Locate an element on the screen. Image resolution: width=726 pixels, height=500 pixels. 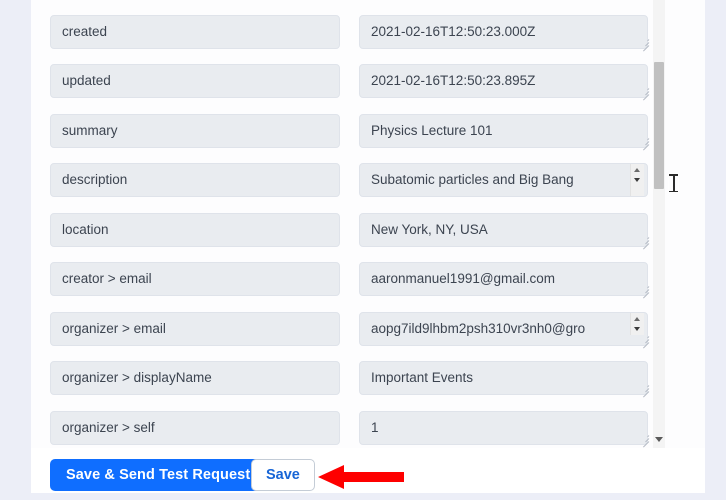
mapping-list-scrollbar is located at coordinates (659, 224).